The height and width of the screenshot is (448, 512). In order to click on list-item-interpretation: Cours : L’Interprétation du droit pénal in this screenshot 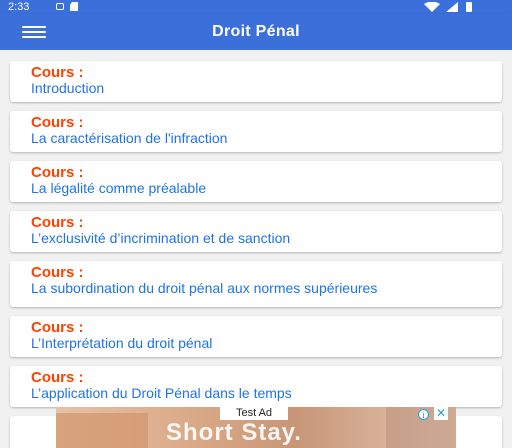, I will do `click(256, 336)`.